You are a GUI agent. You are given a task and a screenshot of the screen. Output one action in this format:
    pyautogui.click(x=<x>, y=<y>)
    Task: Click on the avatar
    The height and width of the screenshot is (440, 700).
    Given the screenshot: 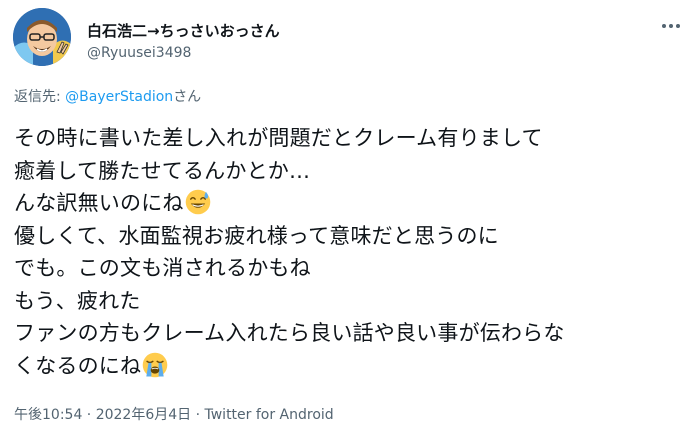 What is the action you would take?
    pyautogui.click(x=42, y=37)
    